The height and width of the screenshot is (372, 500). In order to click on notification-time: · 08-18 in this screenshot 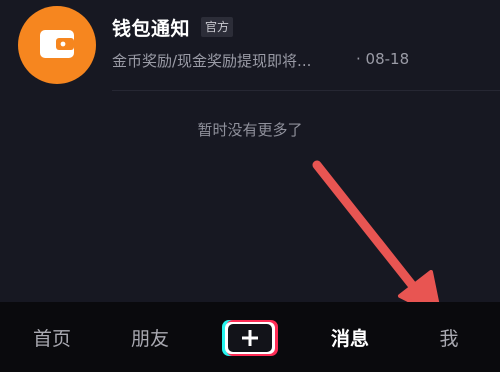, I will do `click(383, 59)`.